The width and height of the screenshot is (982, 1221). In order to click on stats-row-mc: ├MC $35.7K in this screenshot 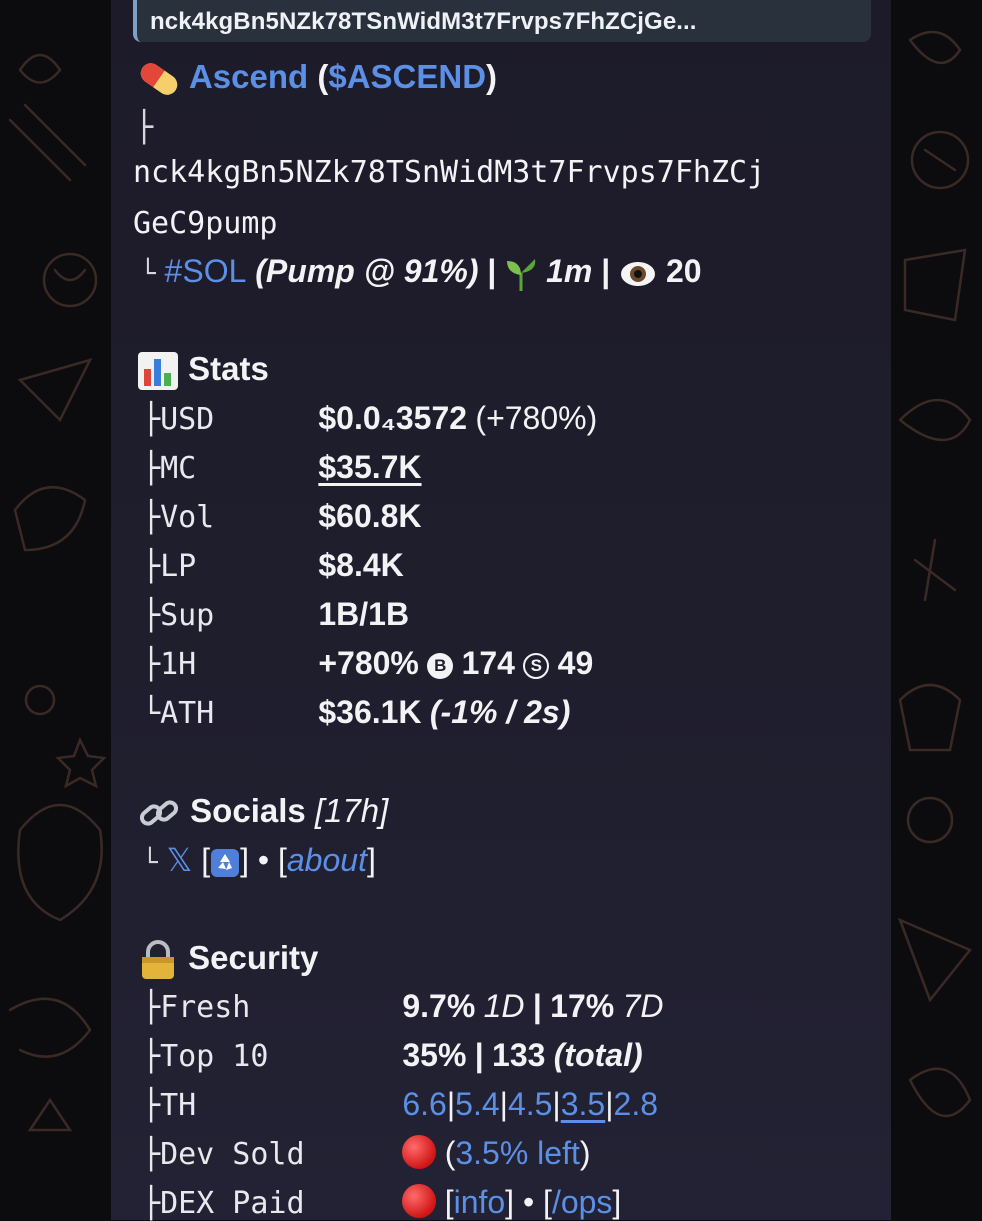, I will do `click(282, 467)`.